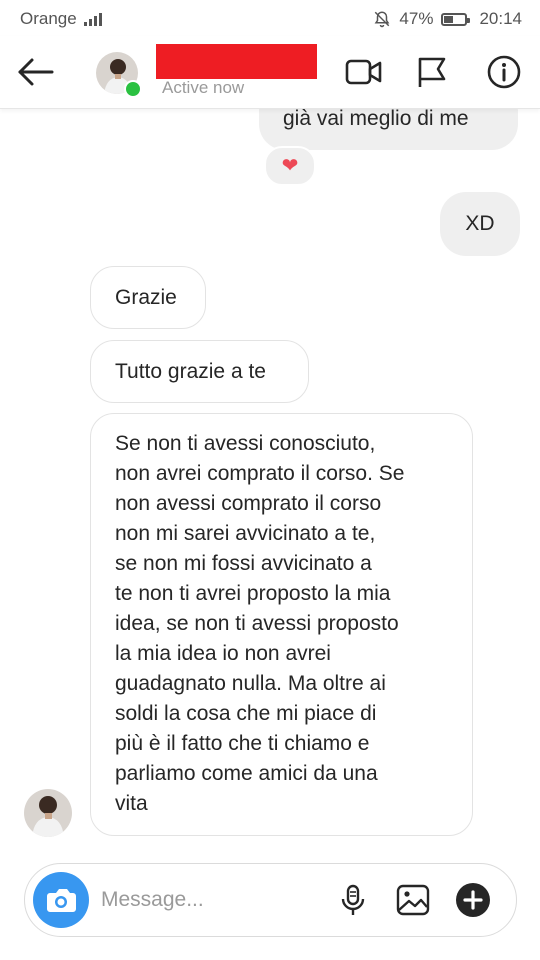 The width and height of the screenshot is (540, 960). I want to click on back-arrow-icon, so click(35, 72).